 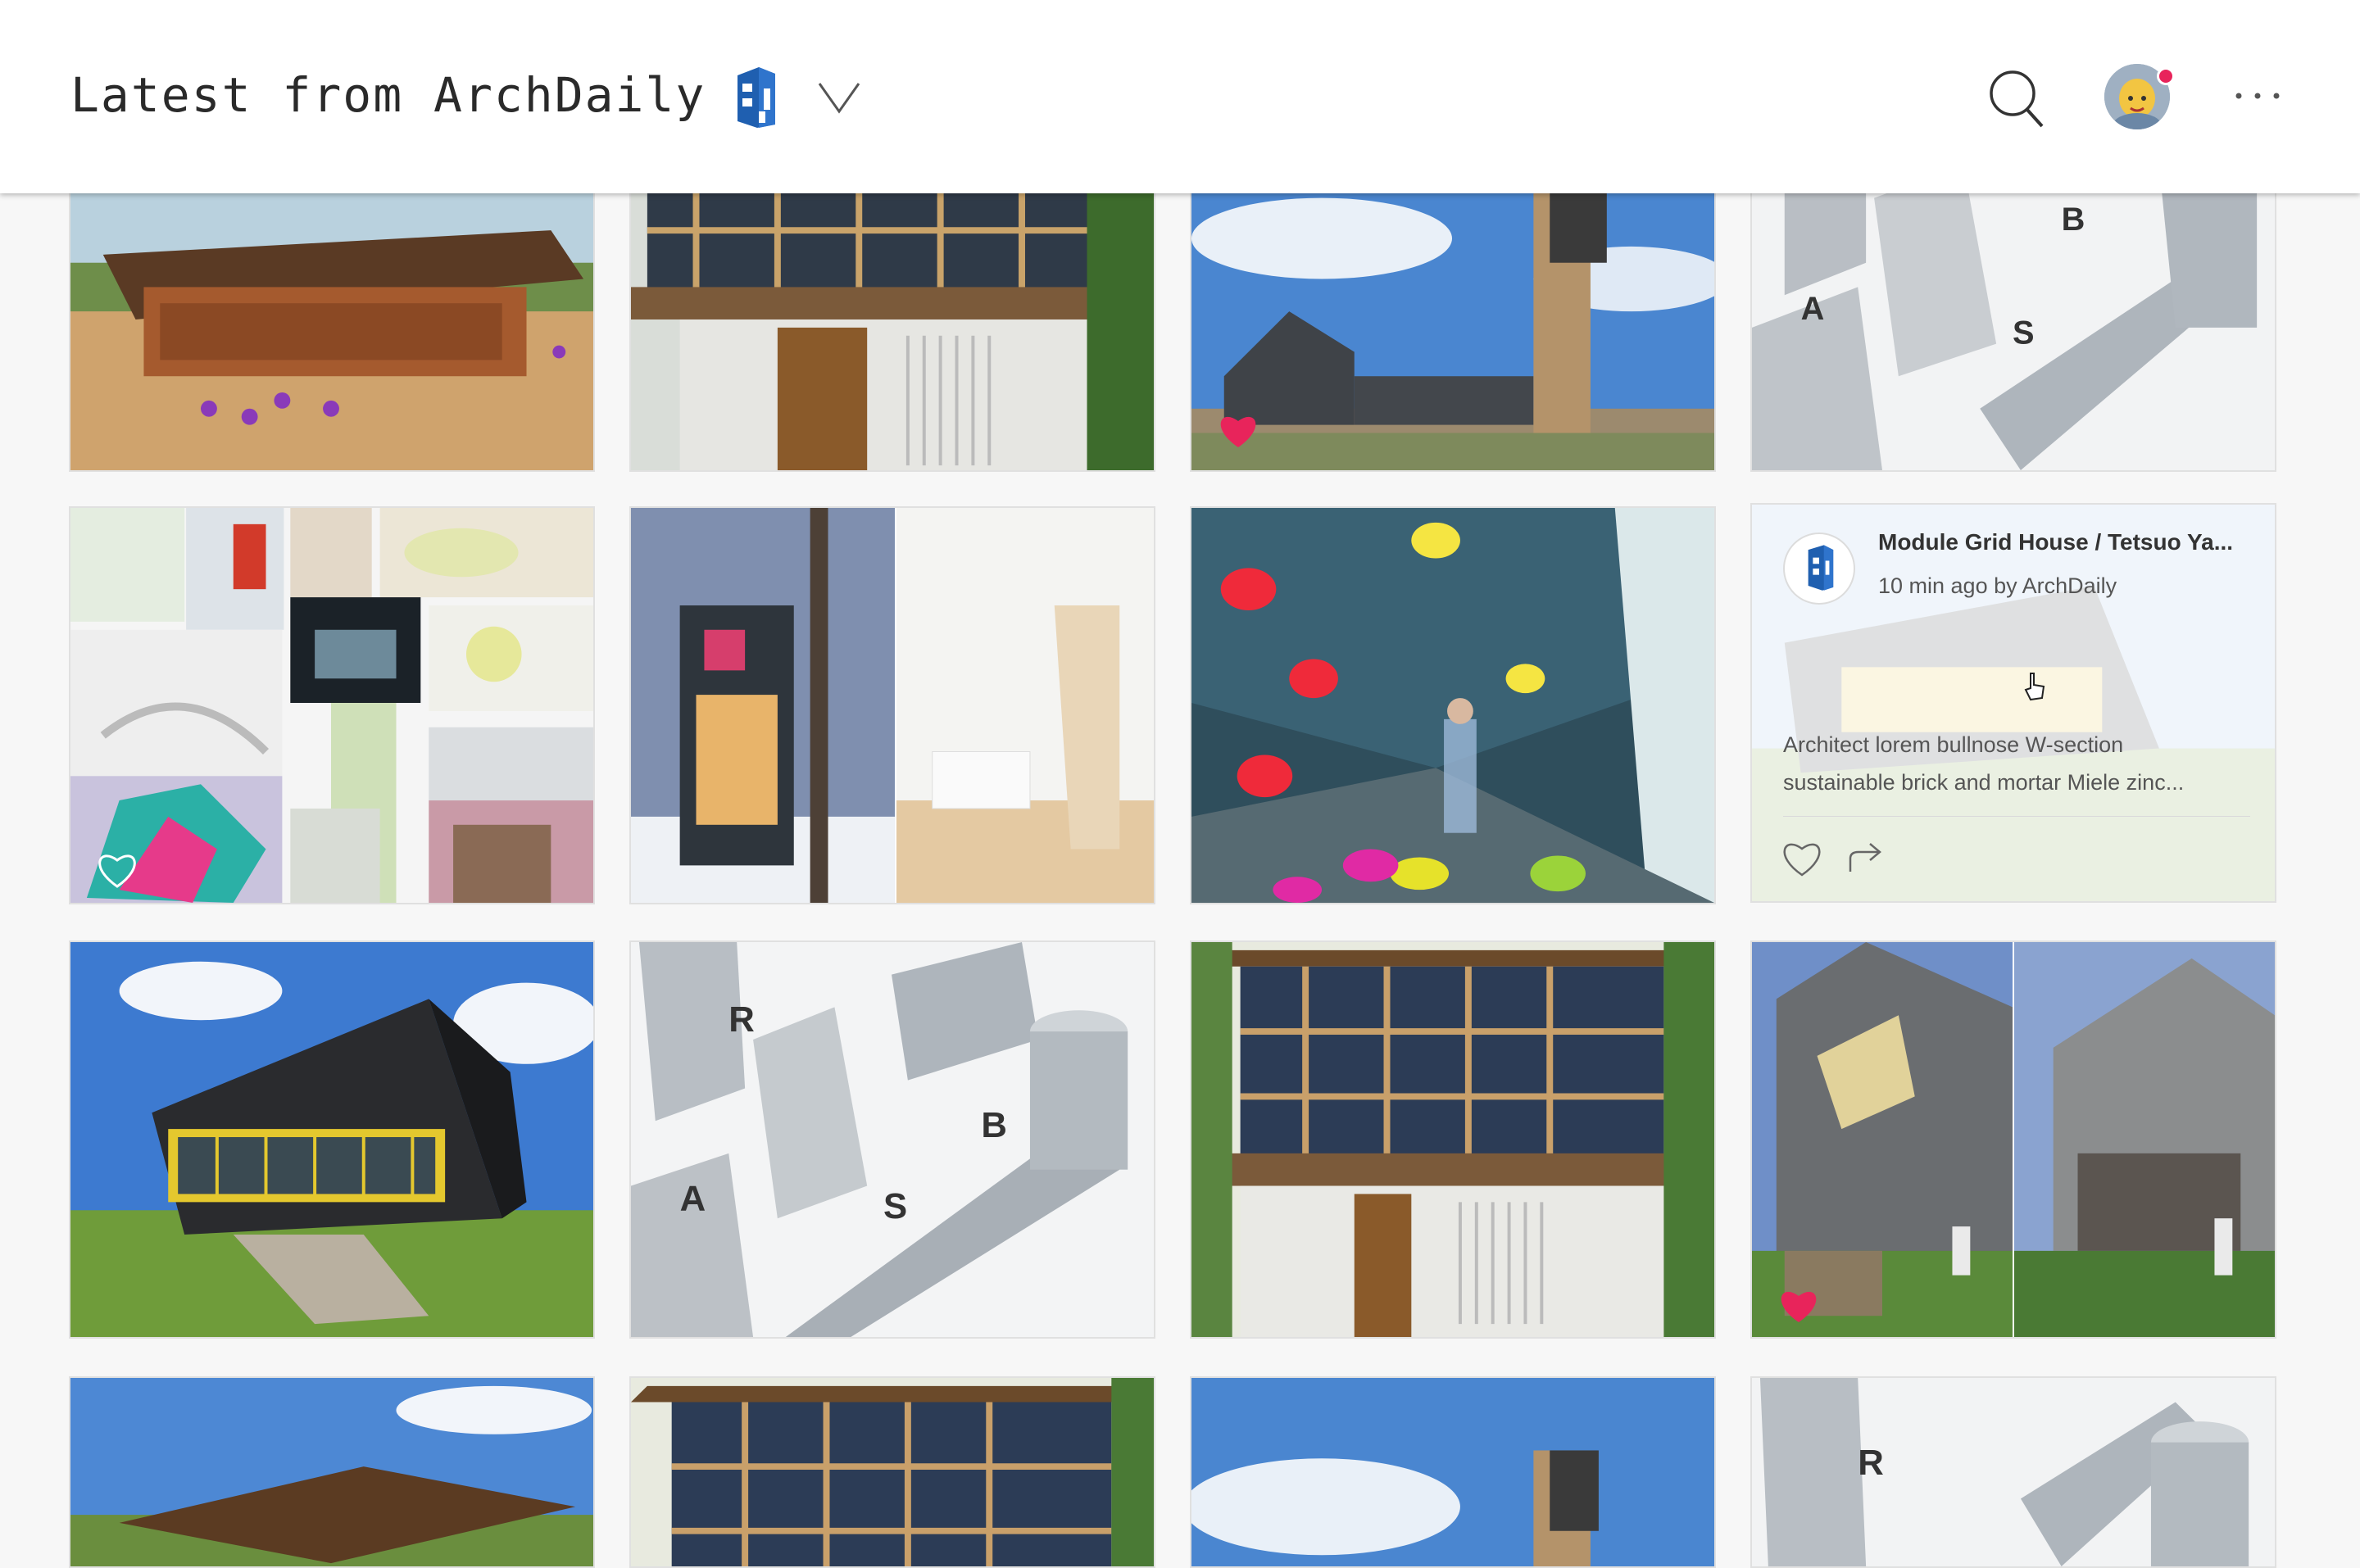 I want to click on search-icon, so click(x=2016, y=99).